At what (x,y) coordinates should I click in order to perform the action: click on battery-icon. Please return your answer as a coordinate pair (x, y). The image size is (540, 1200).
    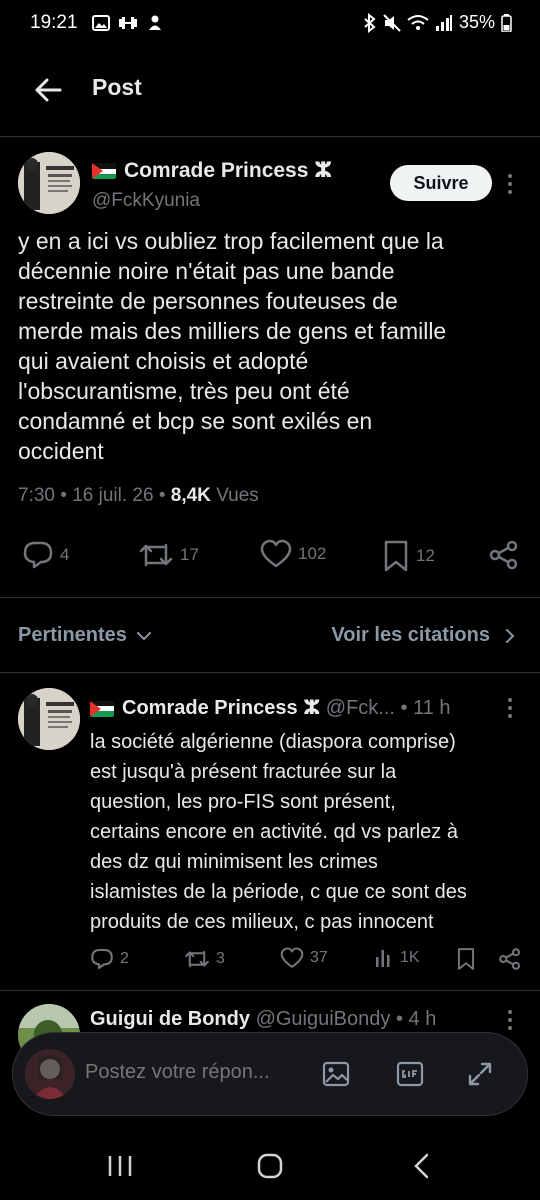
    Looking at the image, I should click on (506, 22).